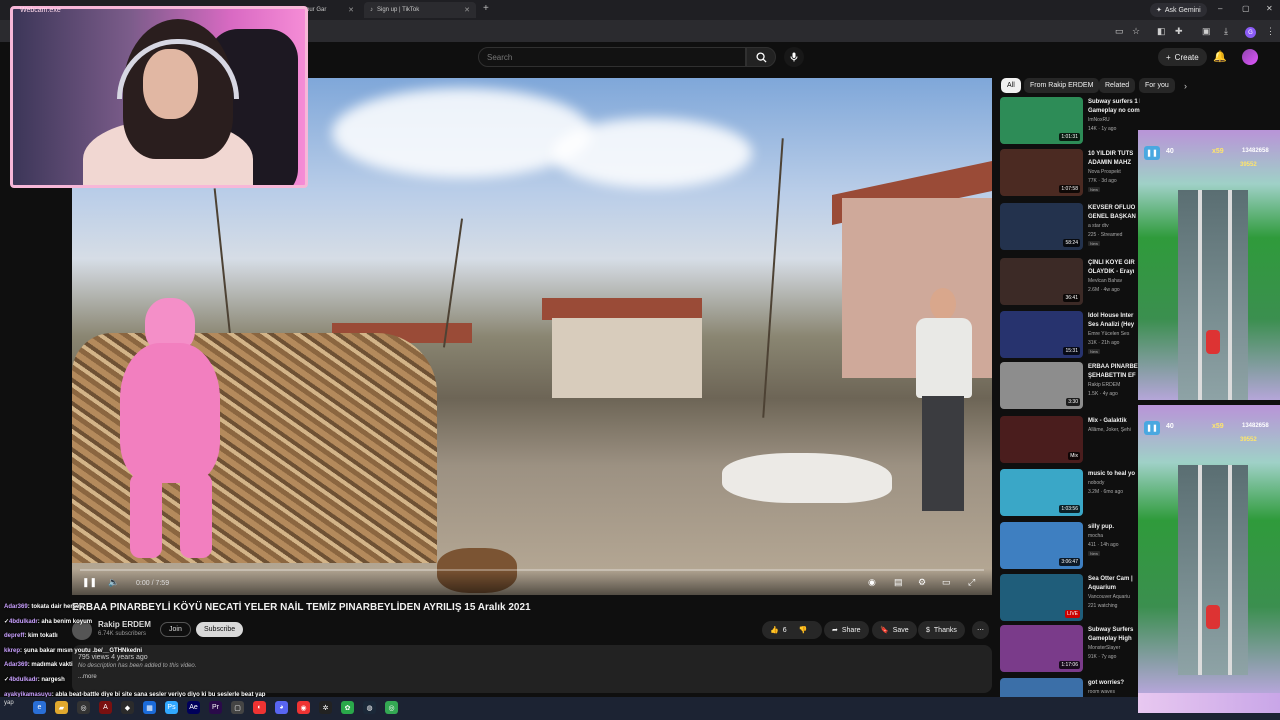 Image resolution: width=1280 pixels, height=720 pixels. Describe the element at coordinates (1114, 588) in the screenshot. I see `recommended-title-line2: Aquarium` at that location.